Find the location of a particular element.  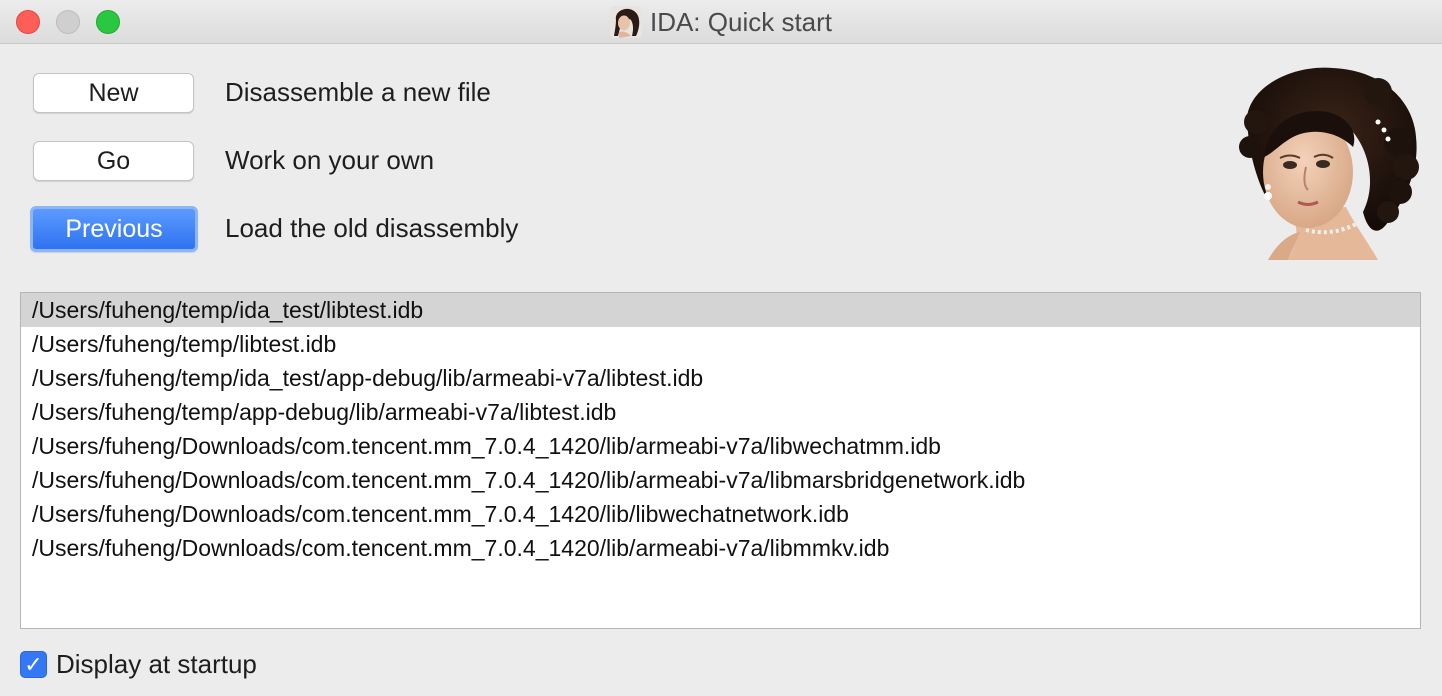

window-title: IDA: Quick start is located at coordinates (741, 21).